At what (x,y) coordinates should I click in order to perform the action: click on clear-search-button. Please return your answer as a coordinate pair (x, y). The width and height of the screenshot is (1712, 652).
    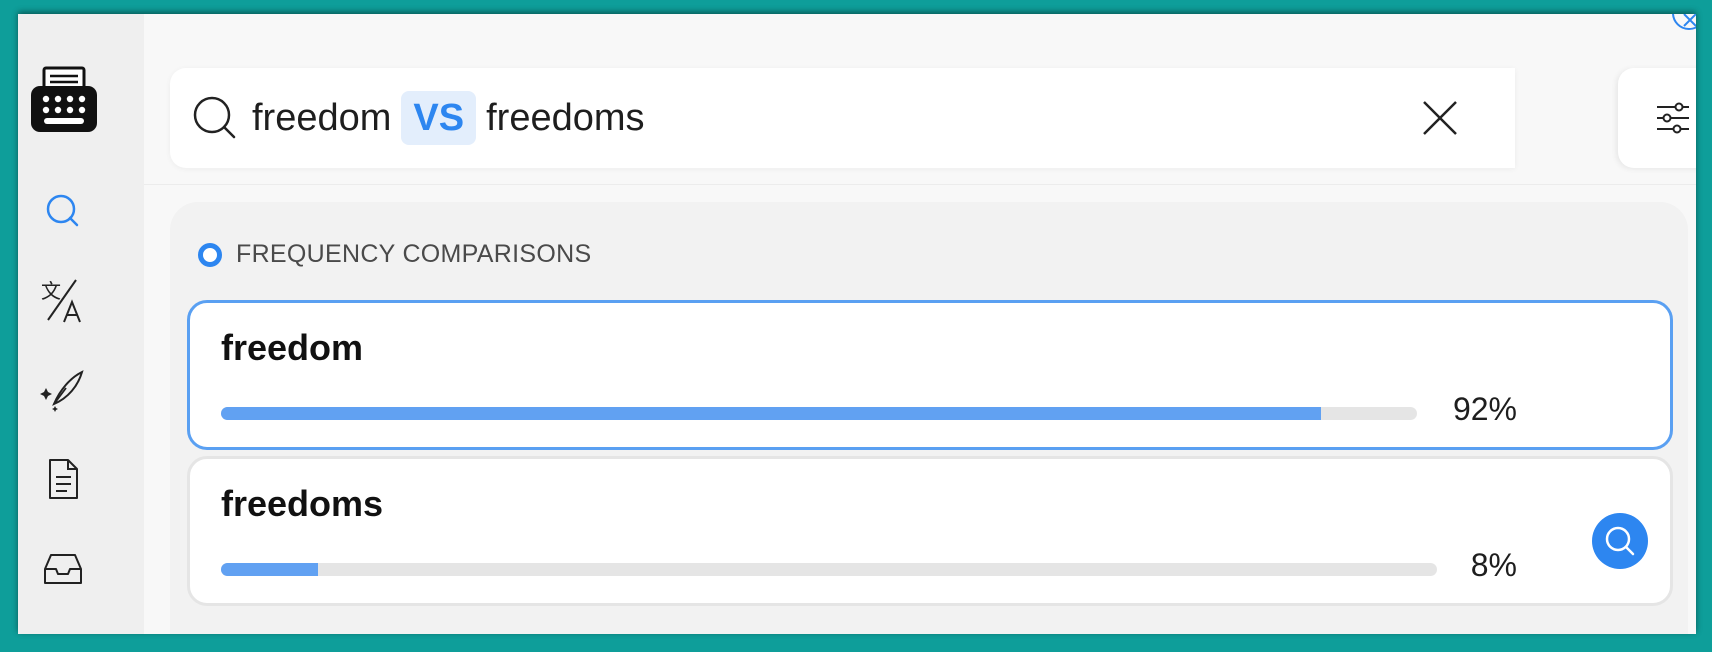
    Looking at the image, I should click on (1440, 118).